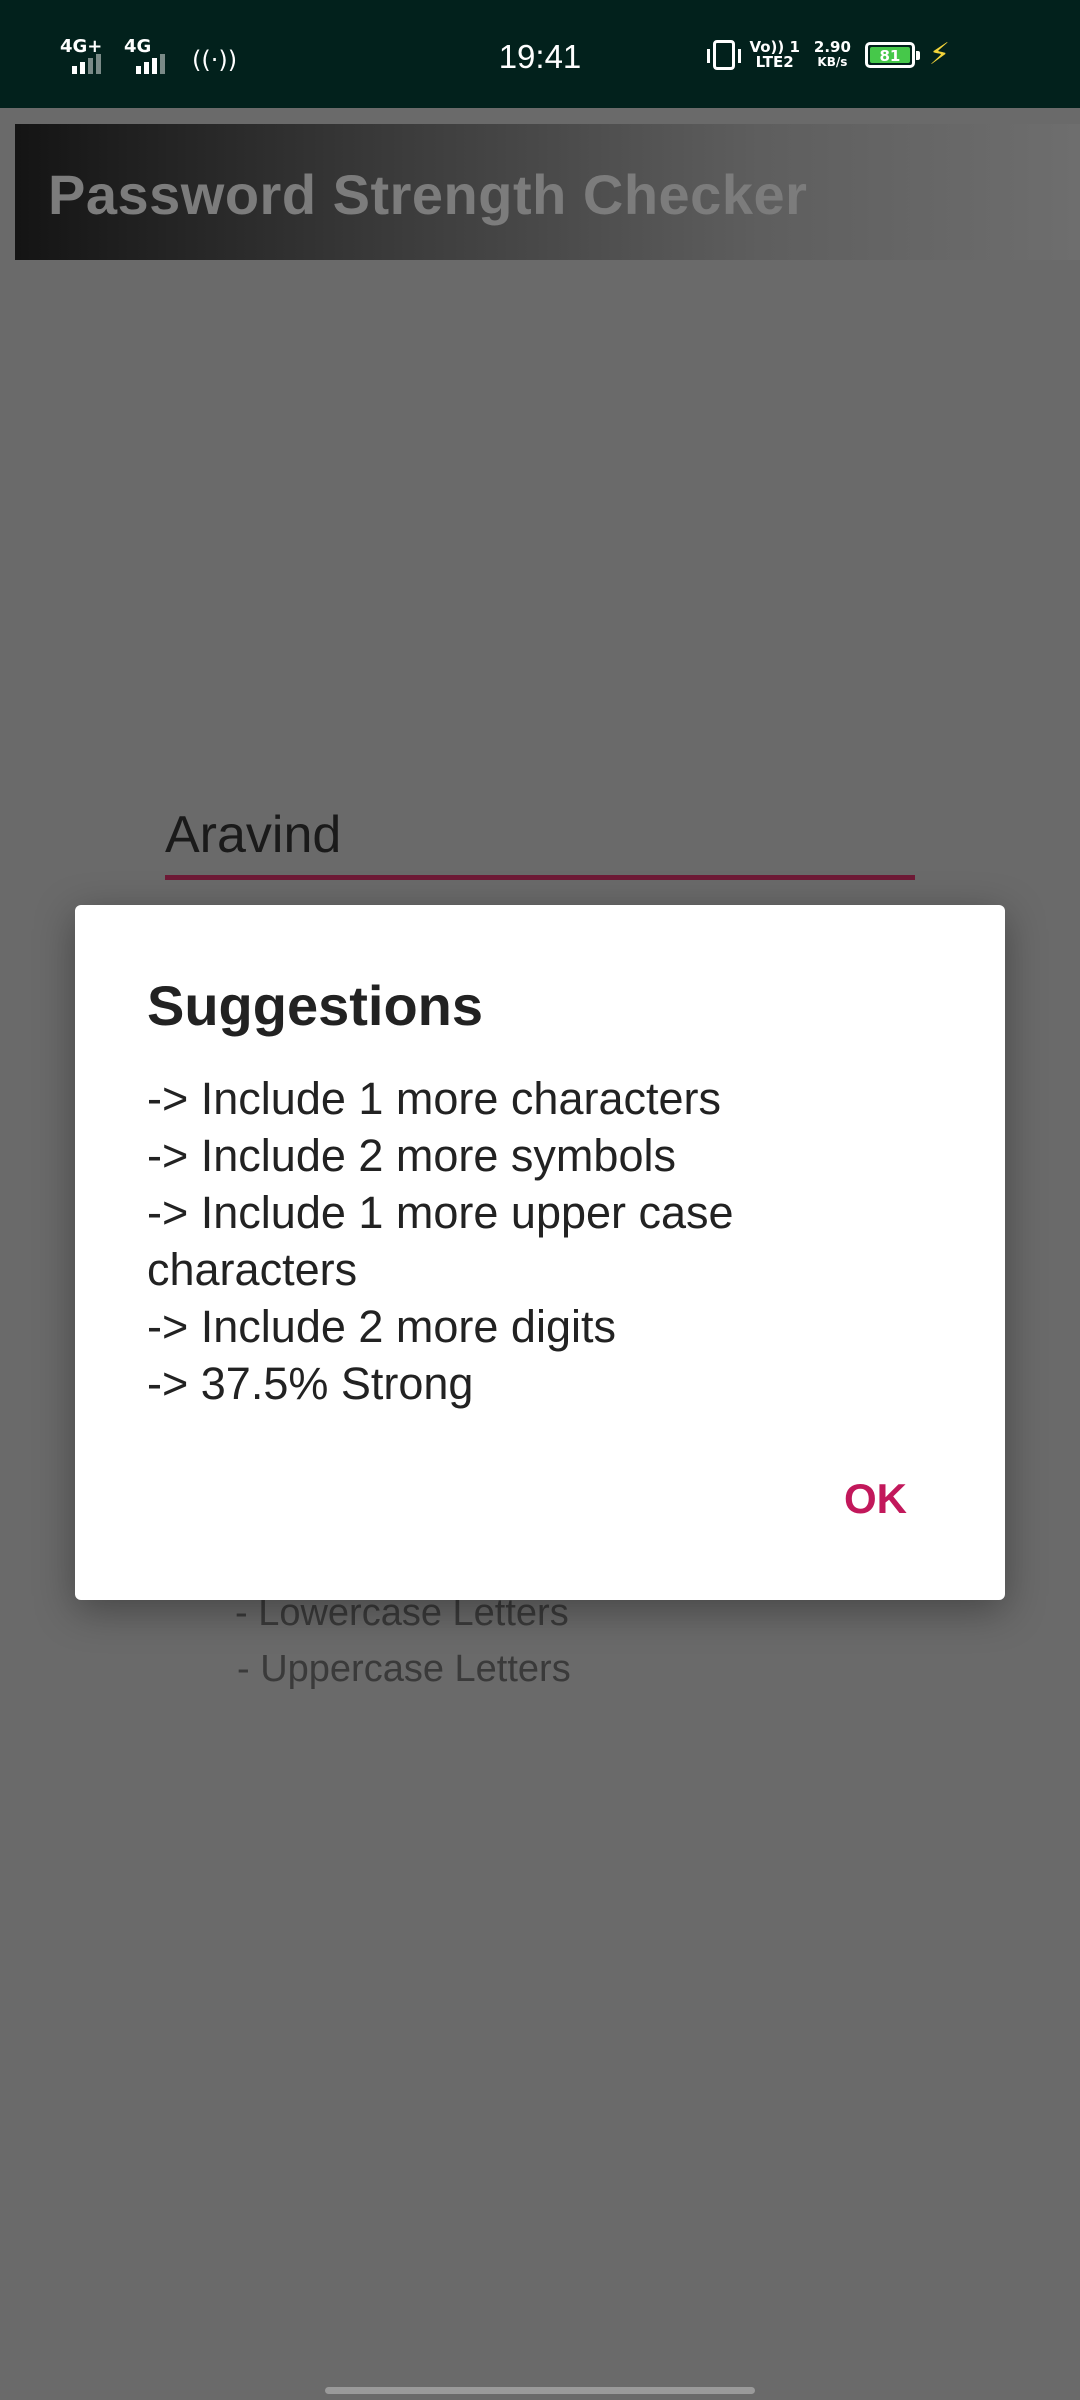 Image resolution: width=1080 pixels, height=2400 pixels. I want to click on network-speed: 2.90 KB/s, so click(832, 55).